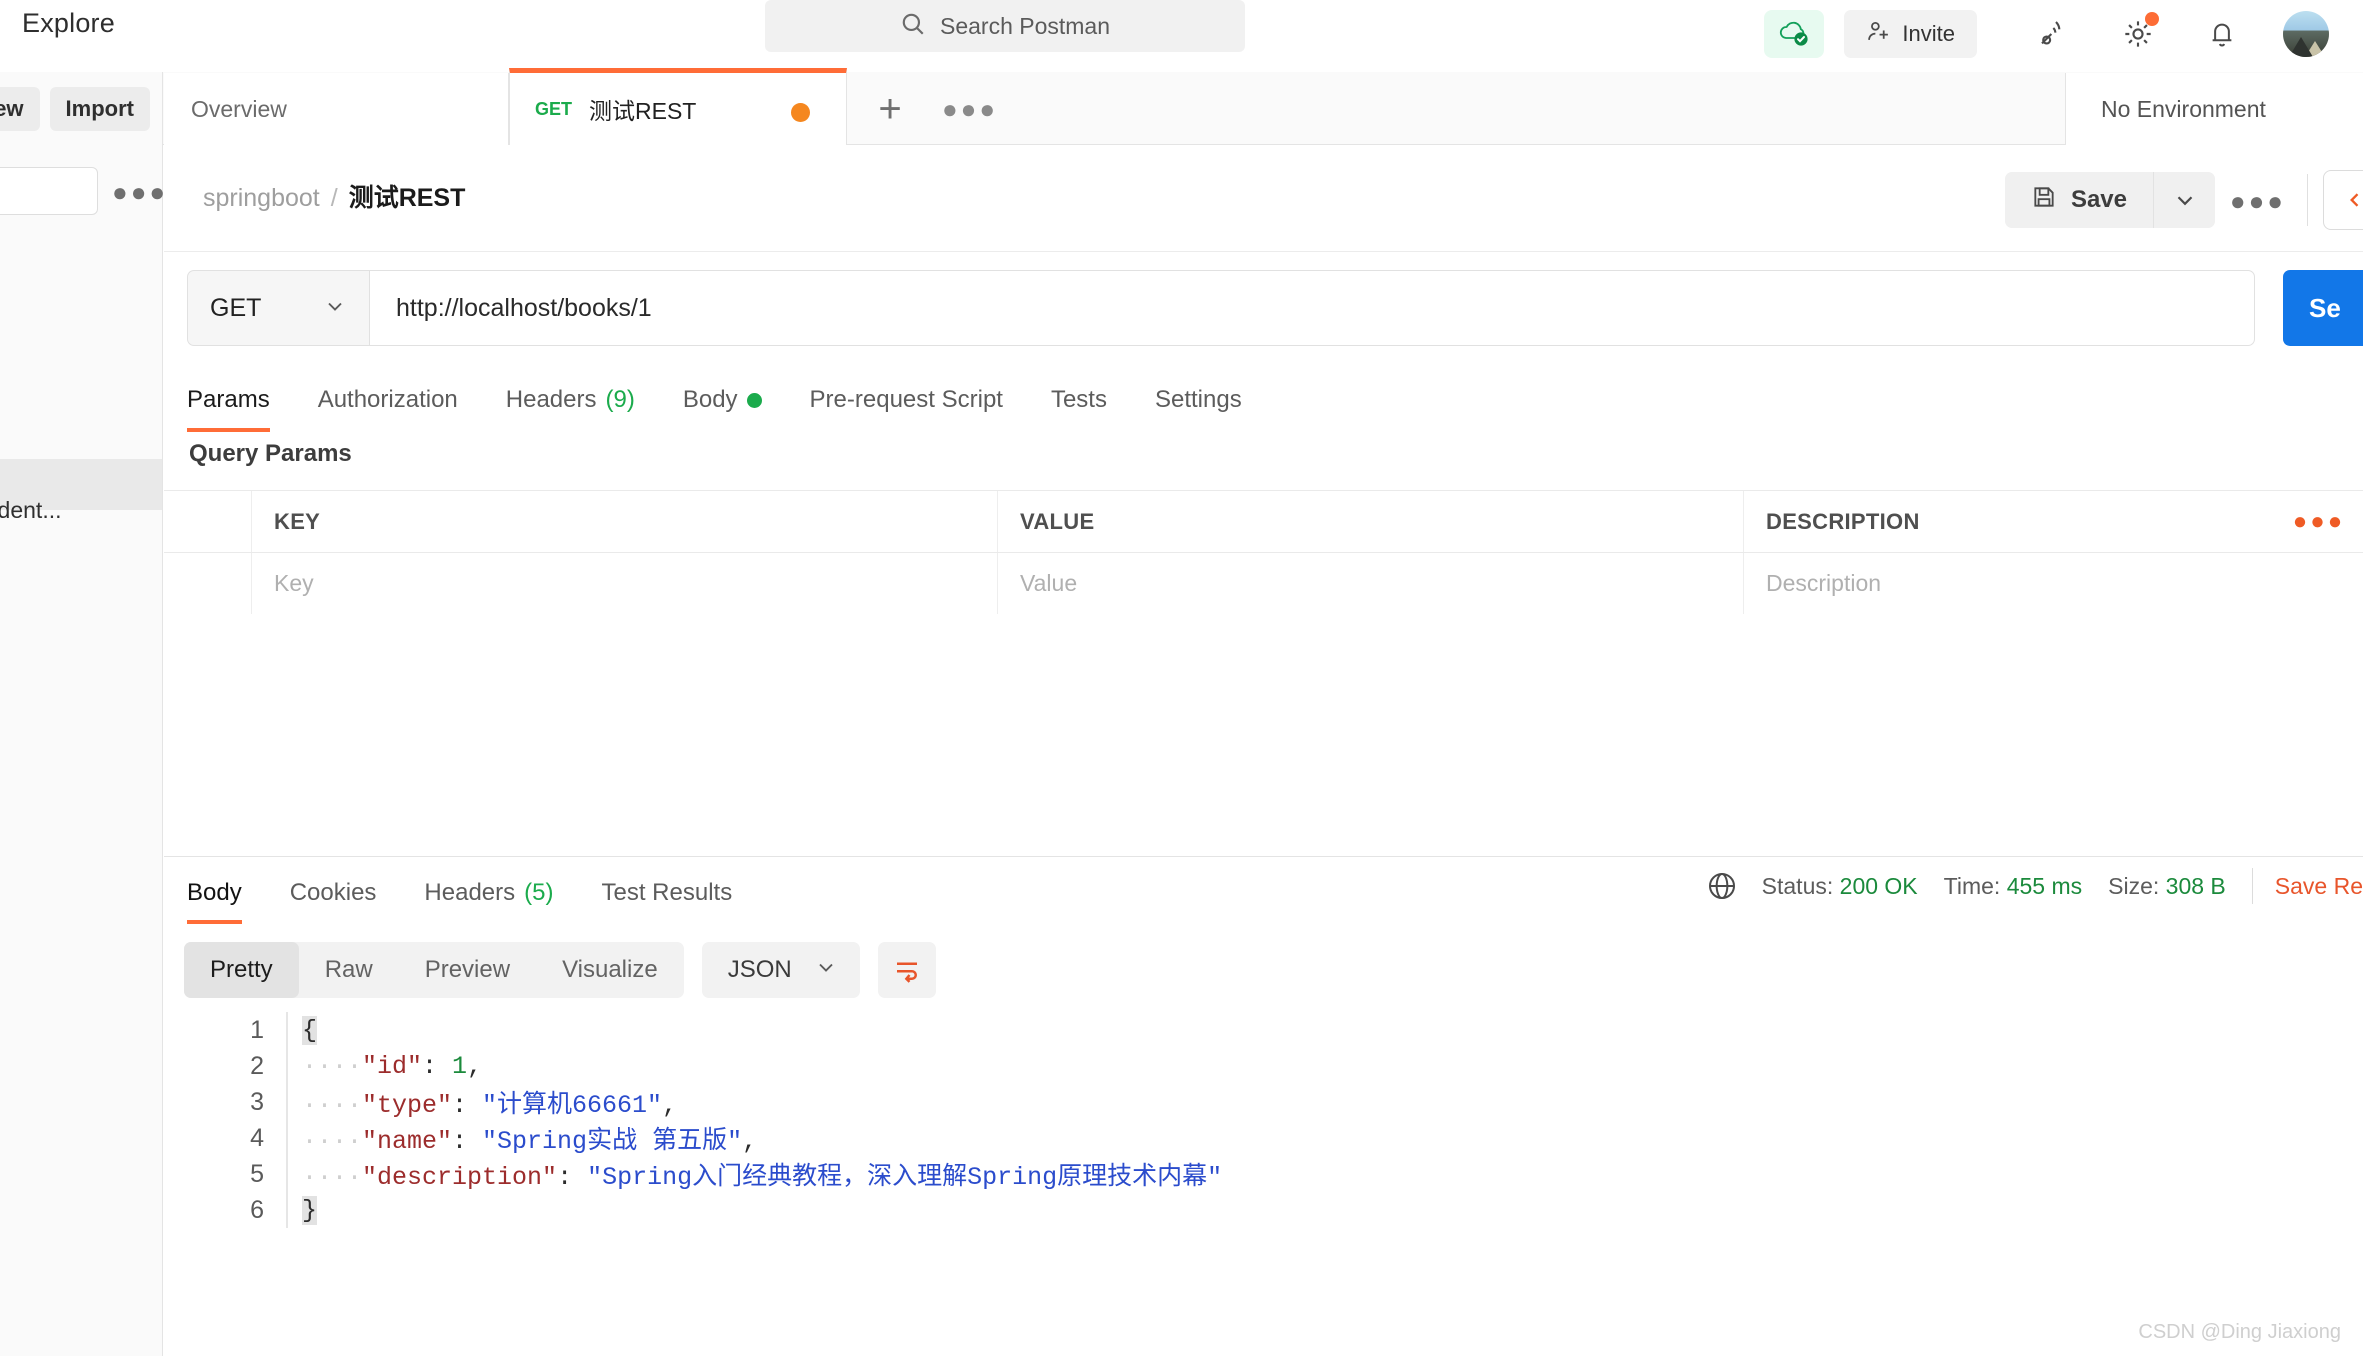 Image resolution: width=2363 pixels, height=1356 pixels. I want to click on size-label: Size:, so click(2134, 885).